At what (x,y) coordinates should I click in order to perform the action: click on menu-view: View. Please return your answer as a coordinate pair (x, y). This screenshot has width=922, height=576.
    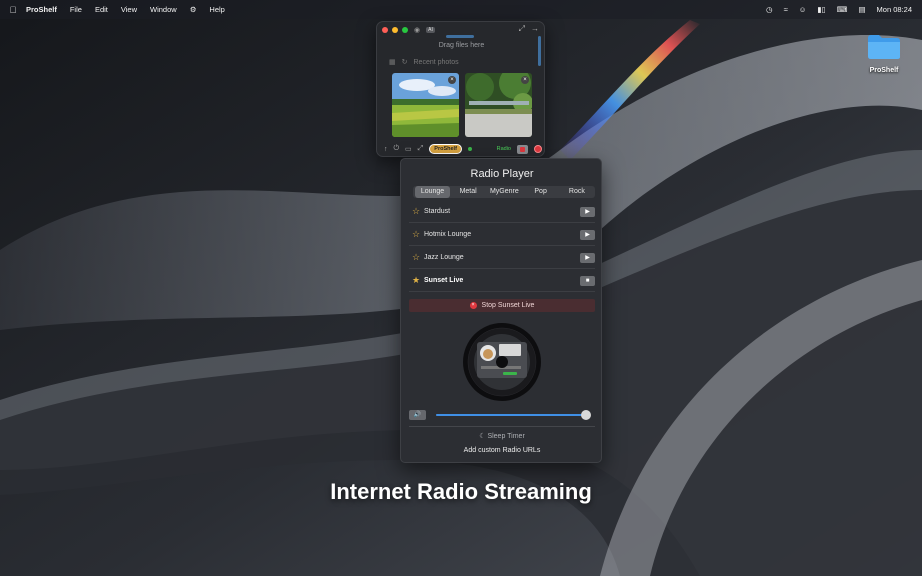
    Looking at the image, I should click on (129, 9).